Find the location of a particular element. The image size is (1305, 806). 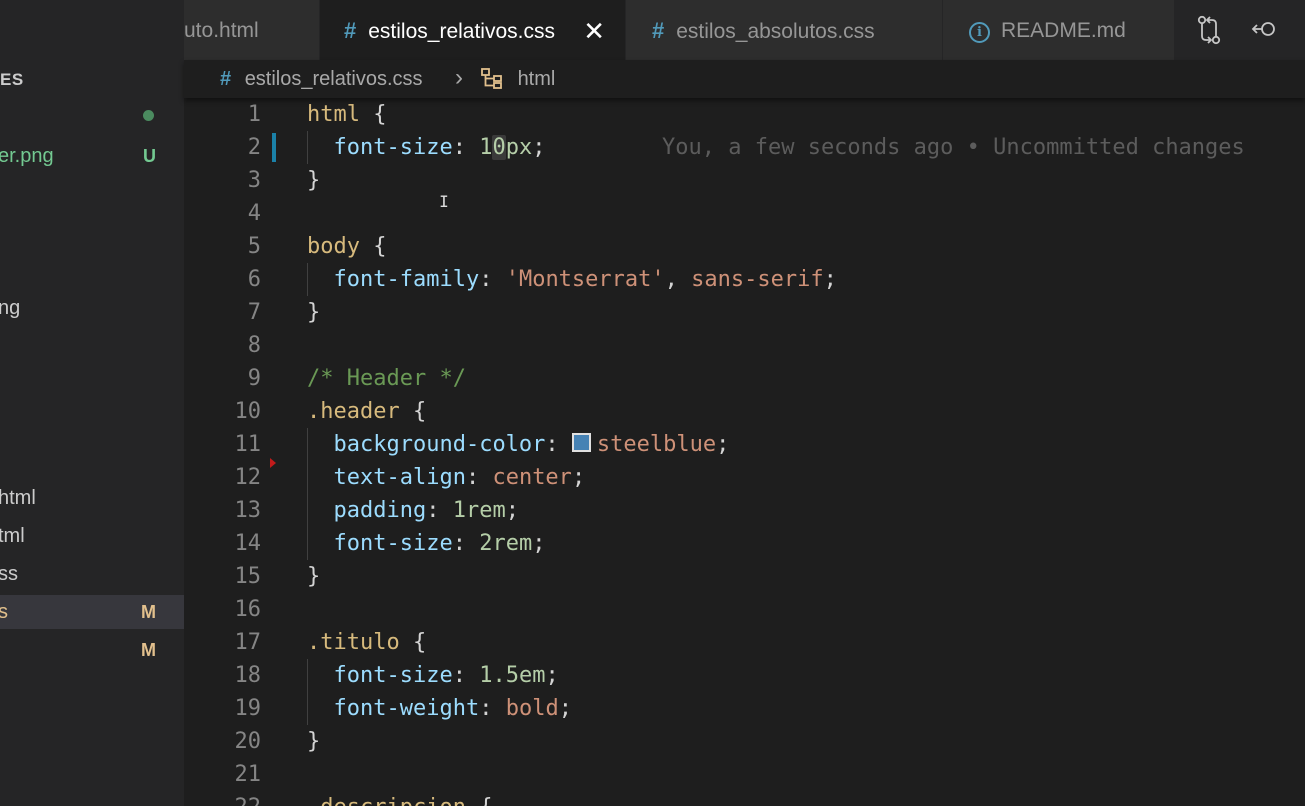

code-token: 'Montserrat' is located at coordinates (585, 279).